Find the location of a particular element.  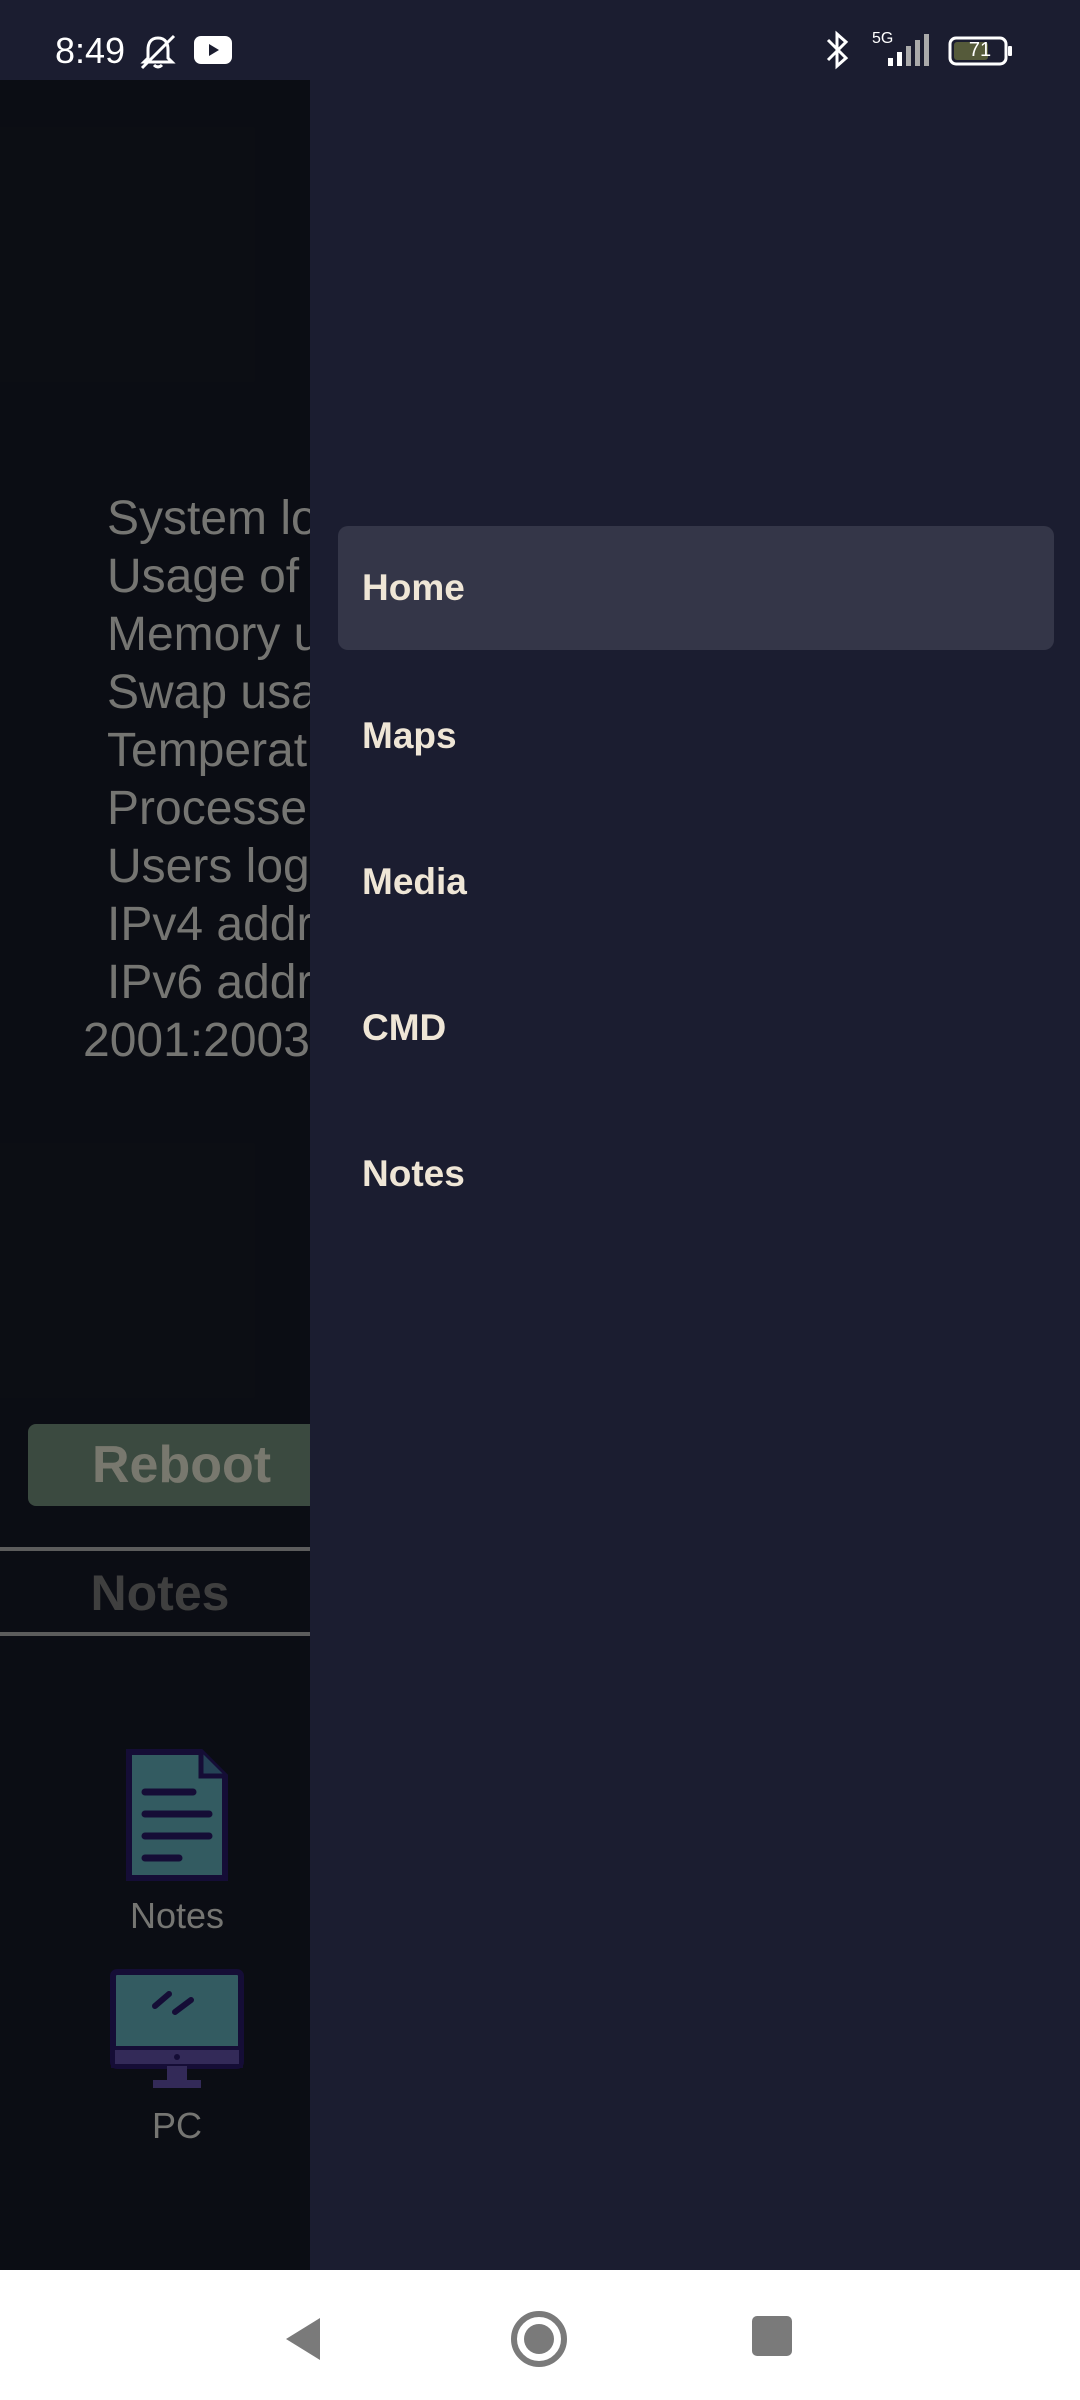

back-icon is located at coordinates (303, 2339).